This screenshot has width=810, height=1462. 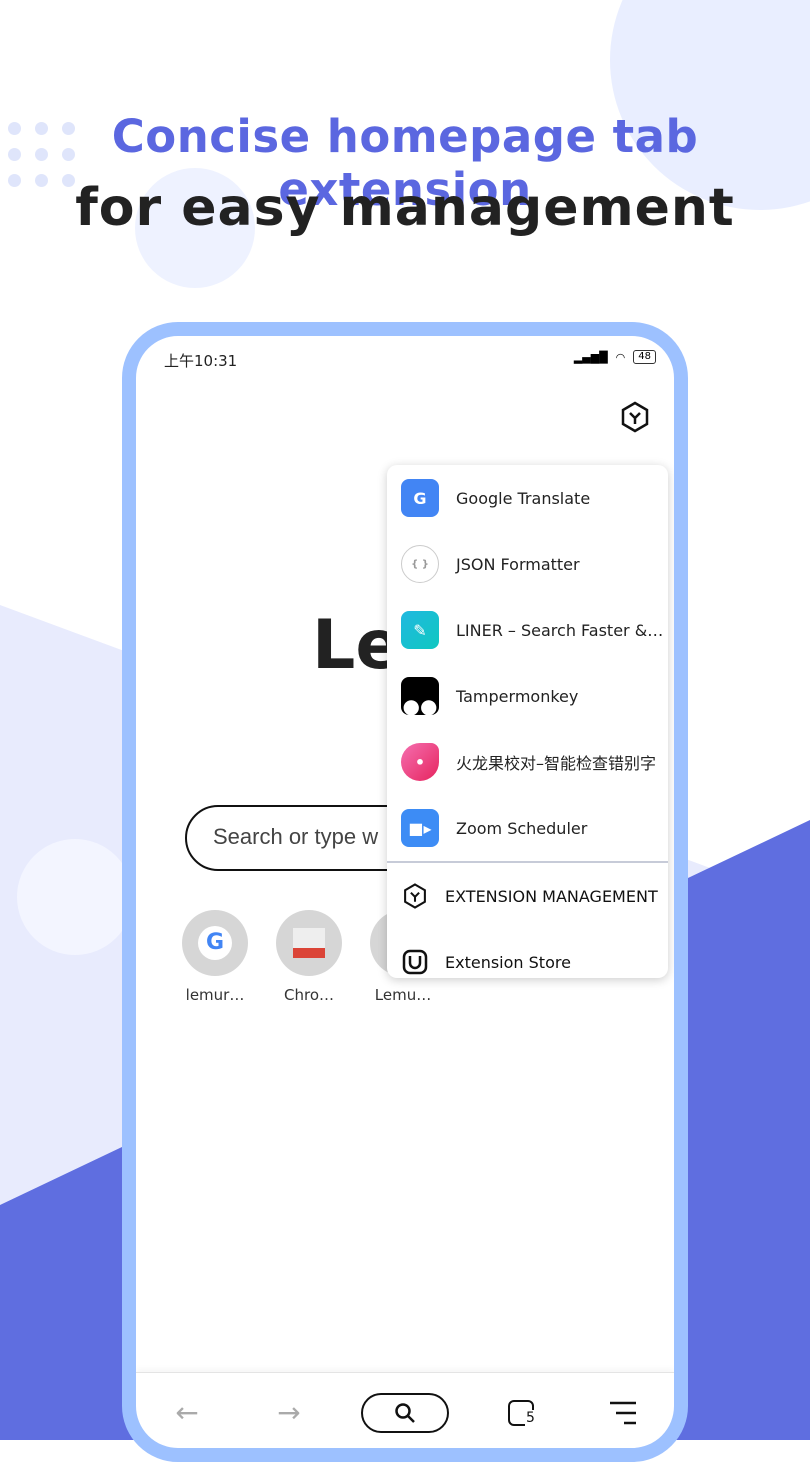 What do you see at coordinates (527, 762) in the screenshot?
I see `extension-item-pitaya: • 火龙果校对–智能检查错别字` at bounding box center [527, 762].